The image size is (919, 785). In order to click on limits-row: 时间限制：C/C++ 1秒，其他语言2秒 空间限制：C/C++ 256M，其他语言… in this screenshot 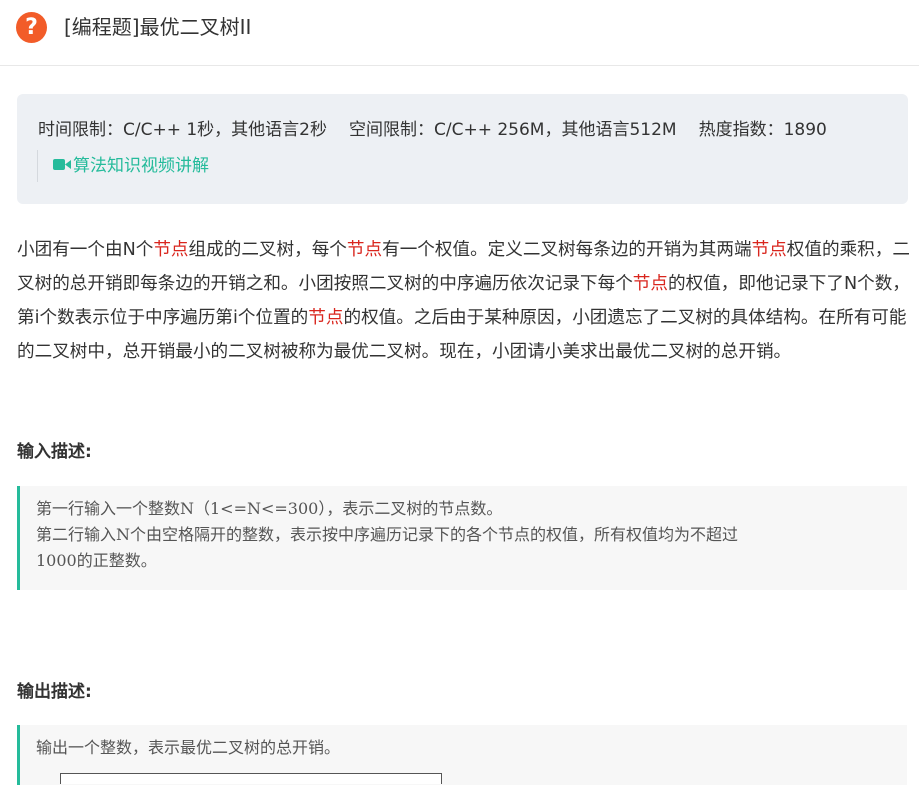, I will do `click(432, 130)`.